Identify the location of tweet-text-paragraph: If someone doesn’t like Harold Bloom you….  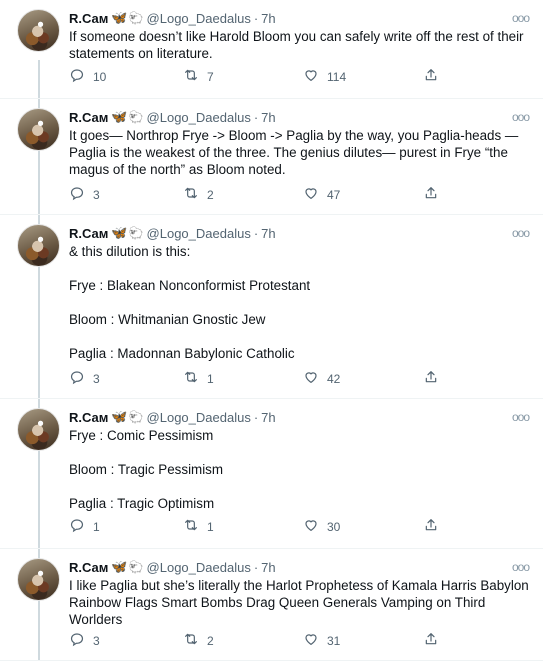
(296, 45).